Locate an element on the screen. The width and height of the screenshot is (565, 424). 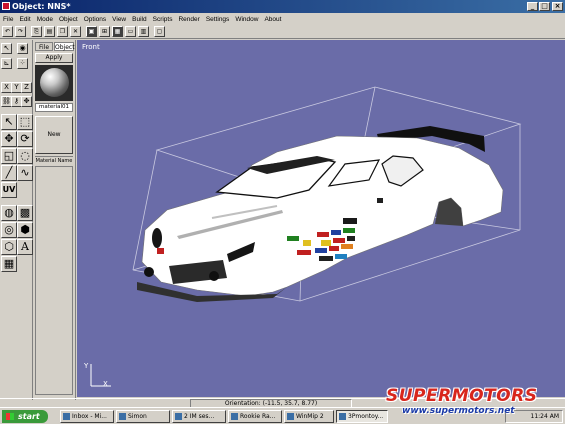
menu-mode: Mode is located at coordinates (45, 19).